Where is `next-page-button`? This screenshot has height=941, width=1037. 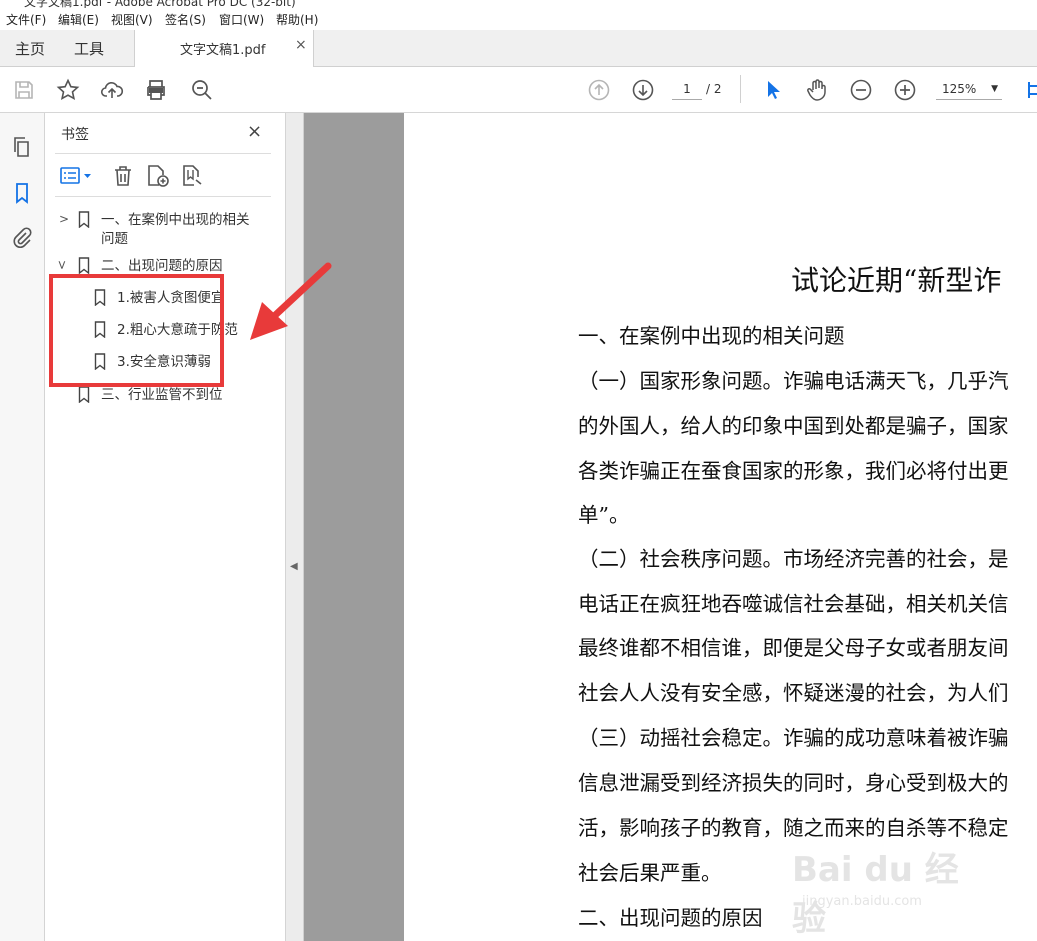 next-page-button is located at coordinates (643, 90).